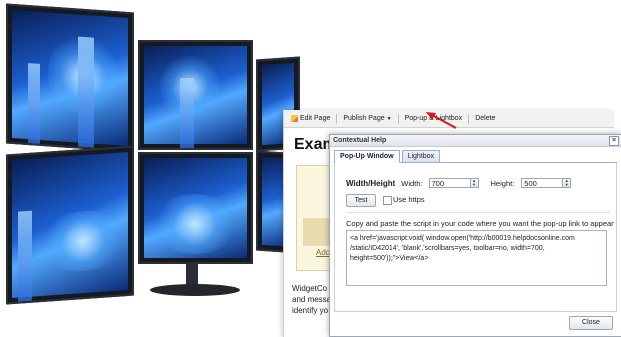 The height and width of the screenshot is (337, 621). Describe the element at coordinates (614, 141) in the screenshot. I see `close-icon: ×` at that location.